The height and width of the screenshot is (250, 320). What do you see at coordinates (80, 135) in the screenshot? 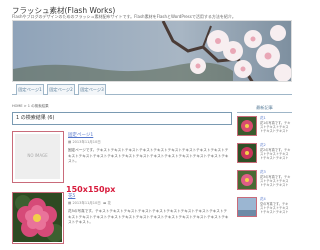
I see `post-title-link: 固定ページ1` at bounding box center [80, 135].